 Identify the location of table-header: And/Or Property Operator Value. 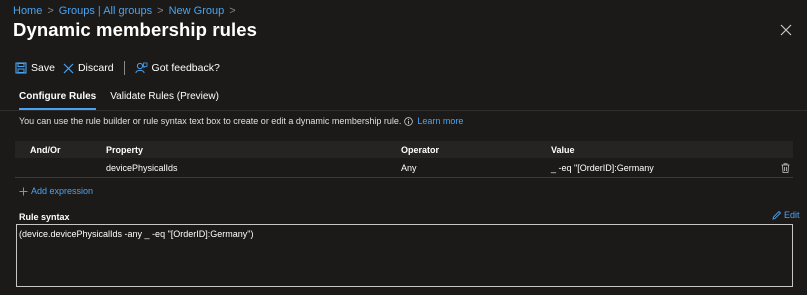
(404, 149).